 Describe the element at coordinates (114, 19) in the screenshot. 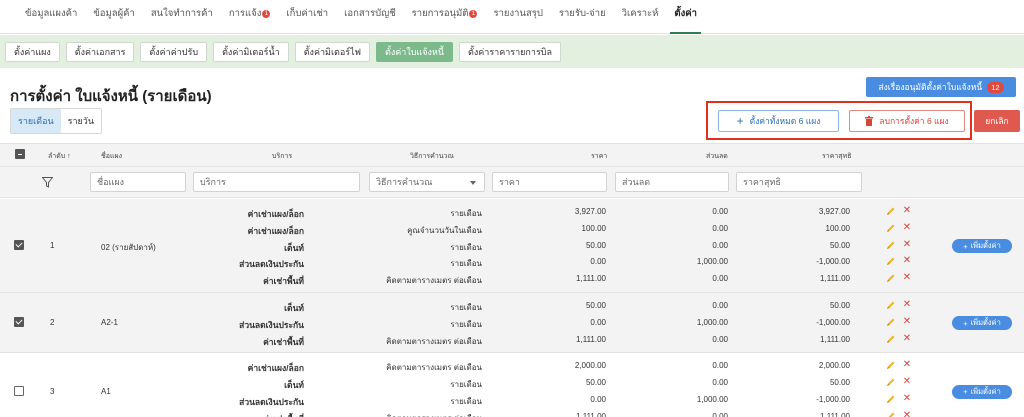

I see `nav-vendor-info: ข้อมูลผู้ค้า` at that location.